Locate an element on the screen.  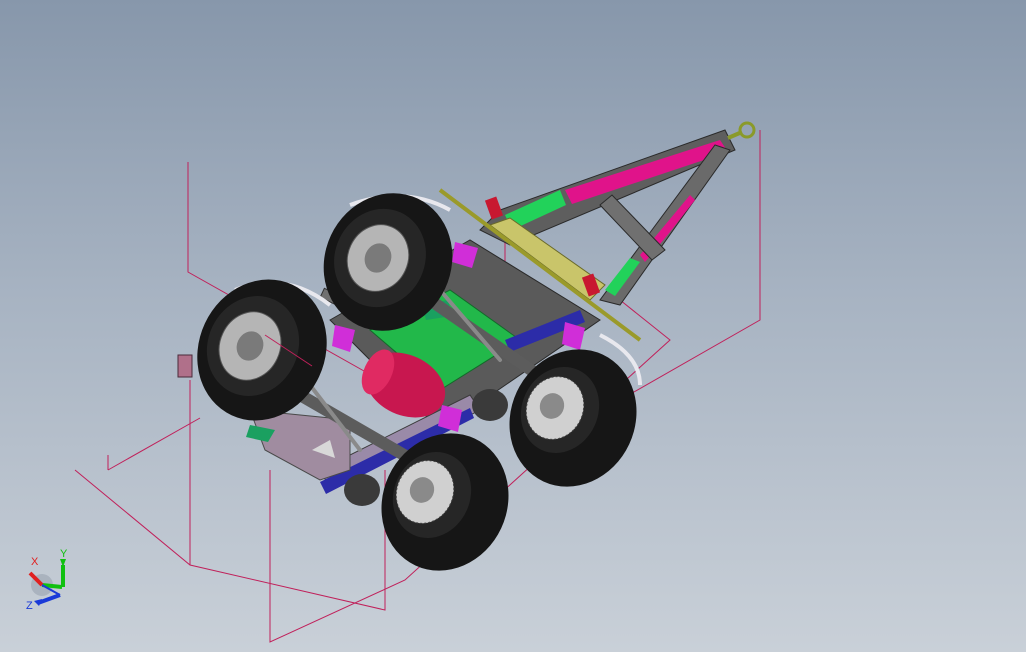
plane-edge-b is located at coordinates (154, 444).